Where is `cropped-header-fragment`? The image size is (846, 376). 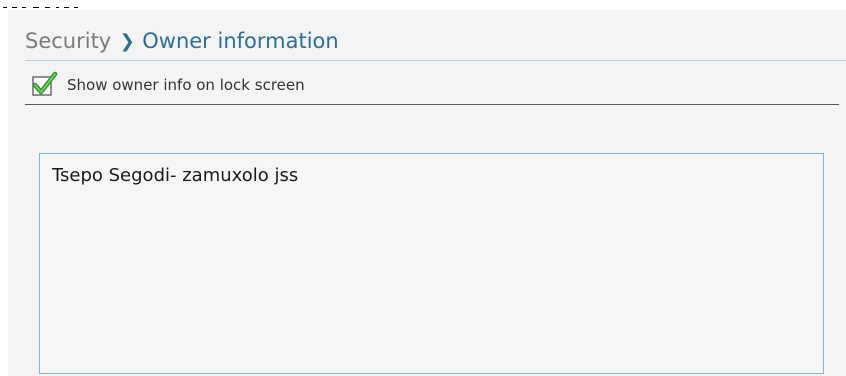 cropped-header-fragment is located at coordinates (423, 4).